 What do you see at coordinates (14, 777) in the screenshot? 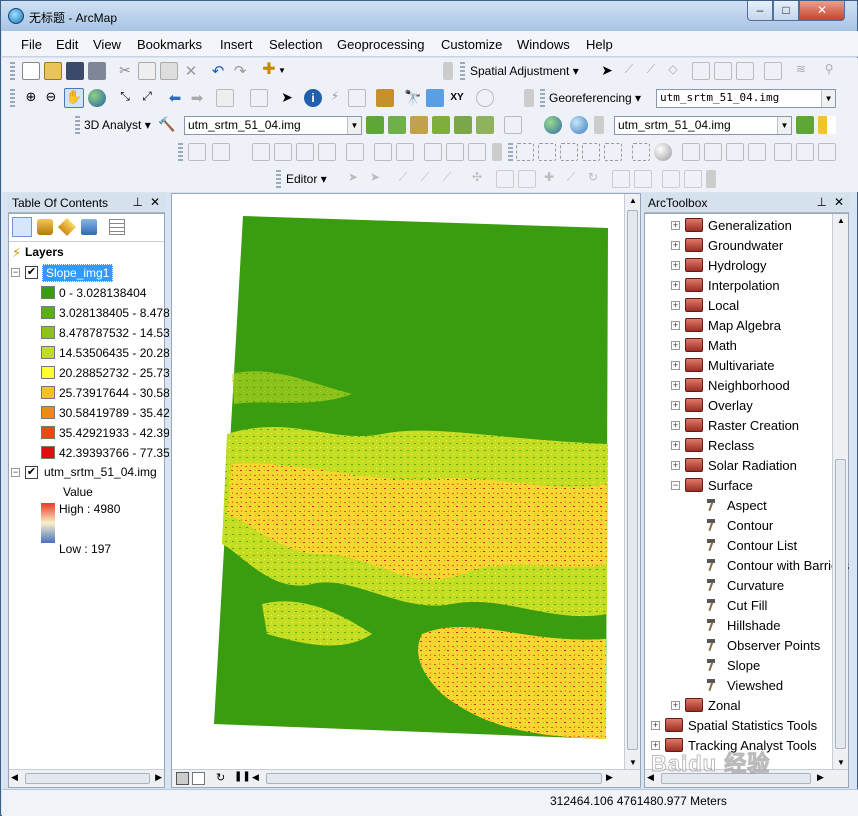
I see `scroll-left-icon: ◀` at bounding box center [14, 777].